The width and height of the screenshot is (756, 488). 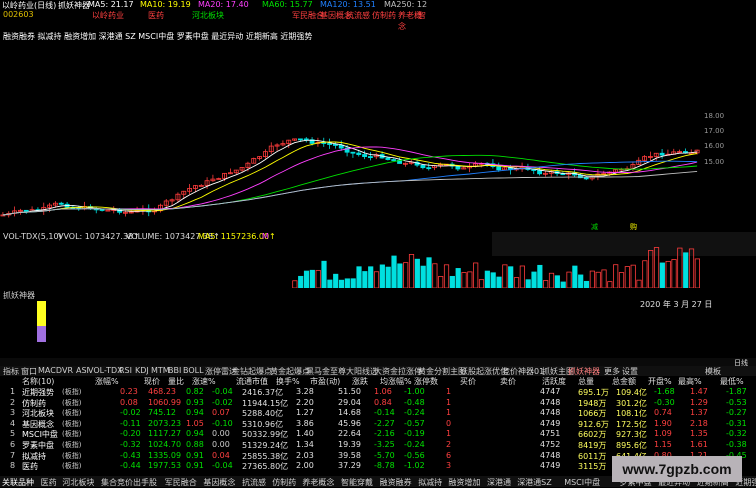 I want to click on column-header: 最高%, so click(x=690, y=381).